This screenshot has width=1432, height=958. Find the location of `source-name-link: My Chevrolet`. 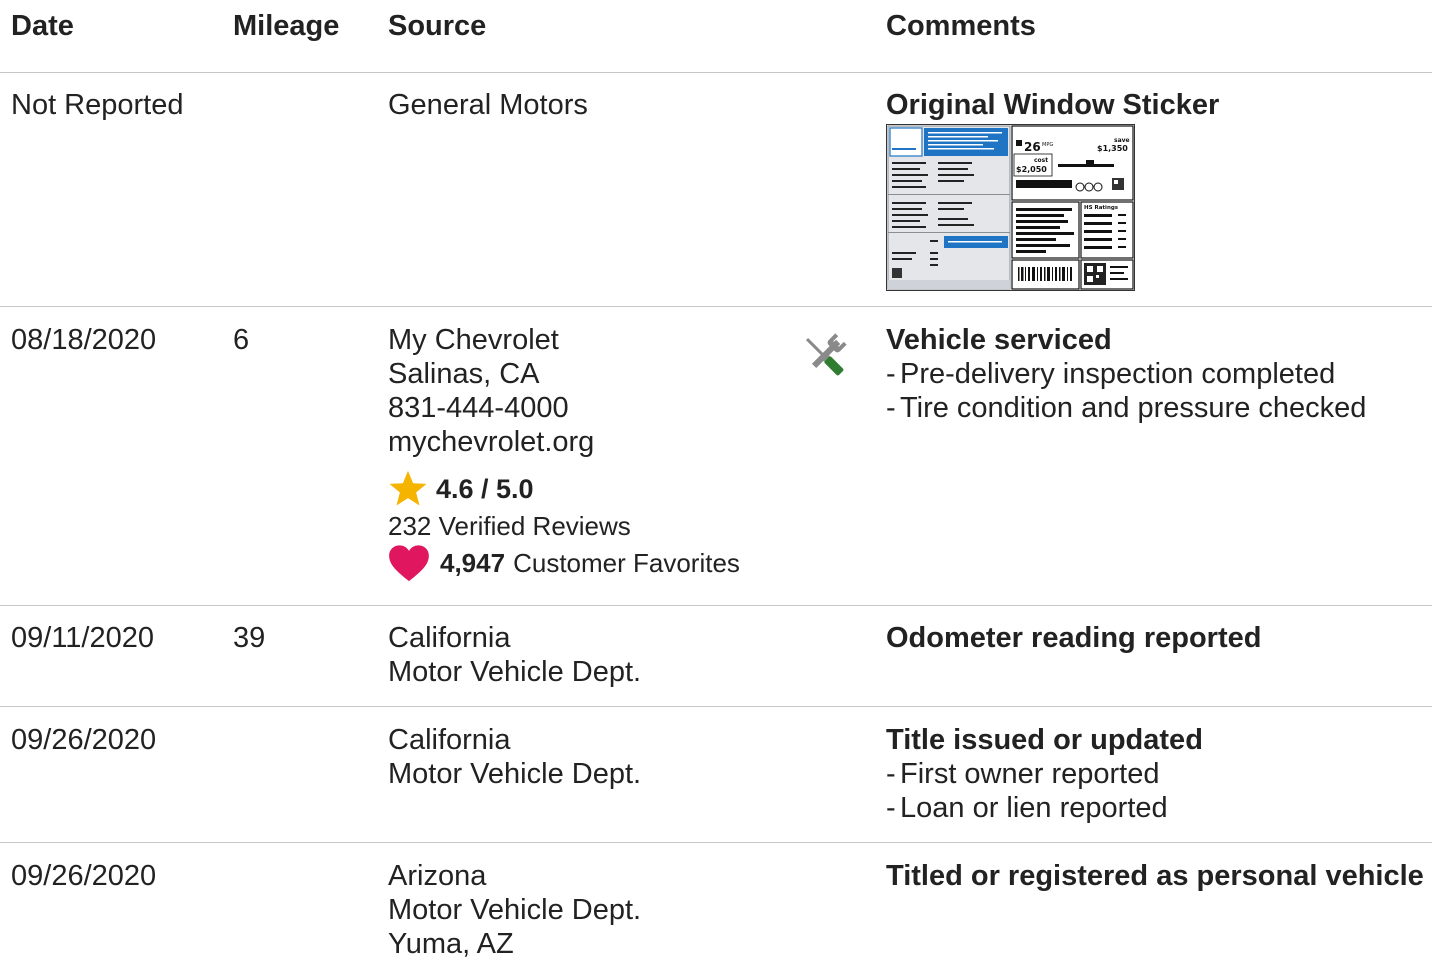

source-name-link: My Chevrolet is located at coordinates (564, 340).